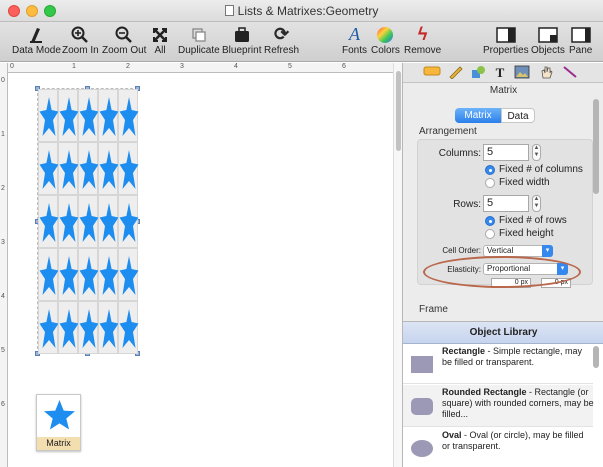  What do you see at coordinates (422, 39) in the screenshot?
I see `remove-button: ϟ Remove` at bounding box center [422, 39].